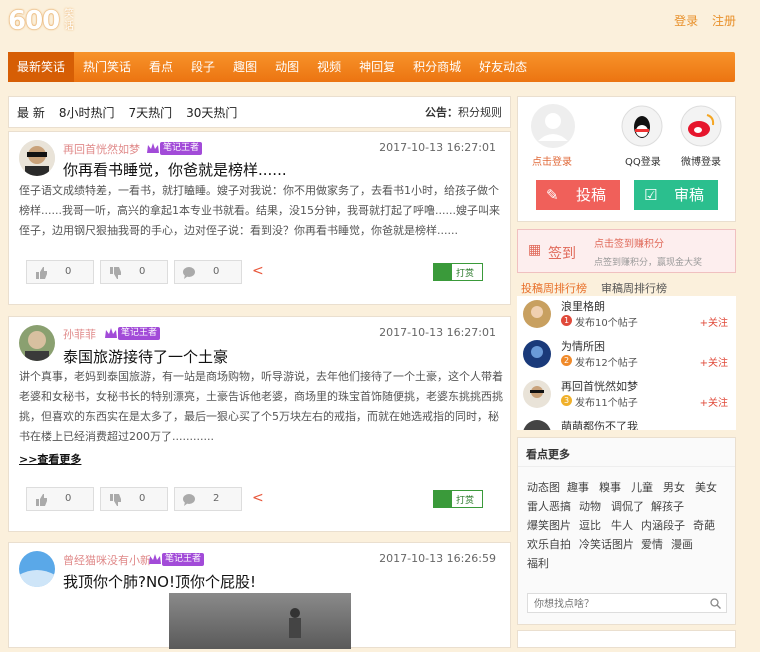 The width and height of the screenshot is (760, 652). What do you see at coordinates (44, 23) in the screenshot?
I see `site-logo: 600 笑话` at bounding box center [44, 23].